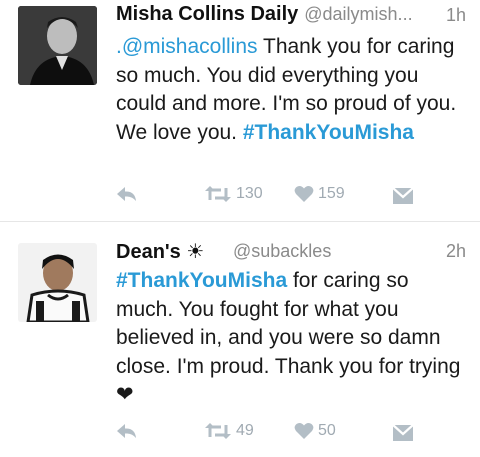 The image size is (480, 457). I want to click on tweet-actions: 130 159, so click(286, 194).